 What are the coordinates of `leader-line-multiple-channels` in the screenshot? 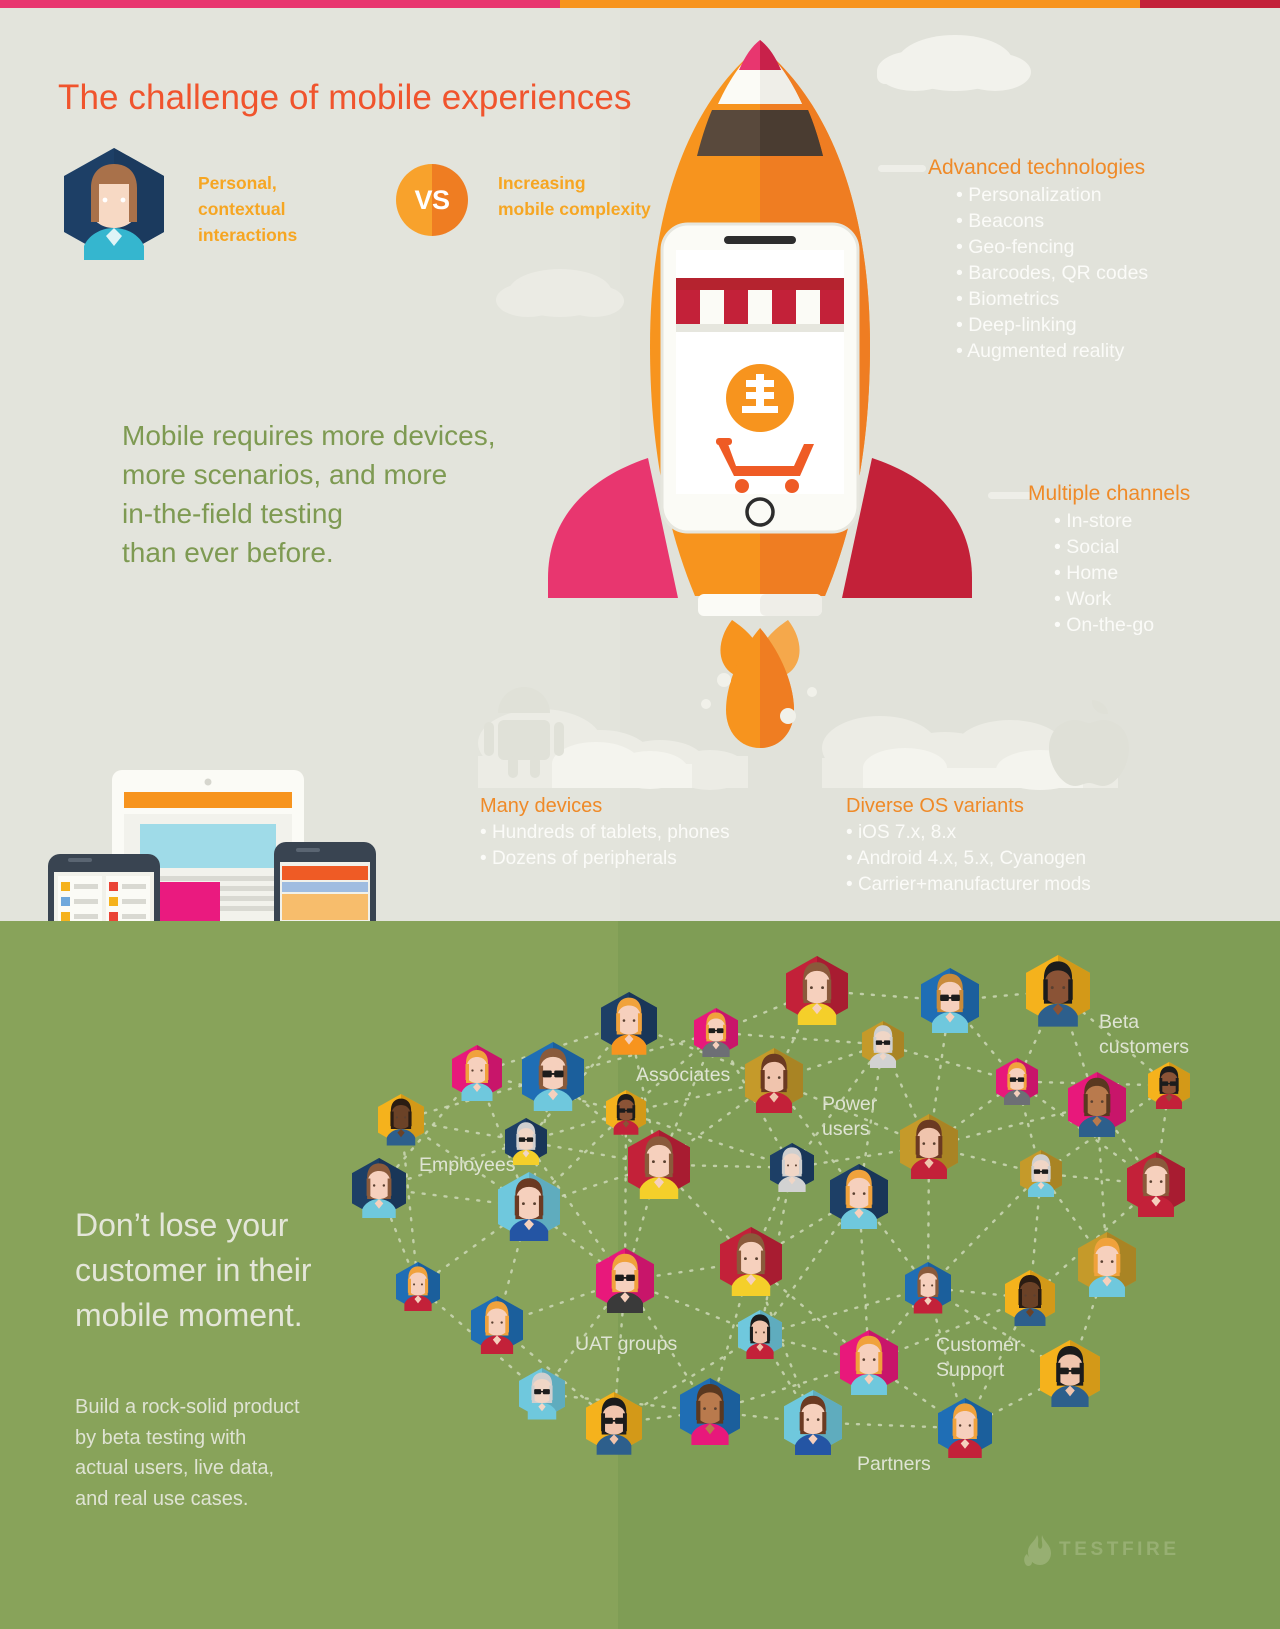 It's located at (1010, 495).